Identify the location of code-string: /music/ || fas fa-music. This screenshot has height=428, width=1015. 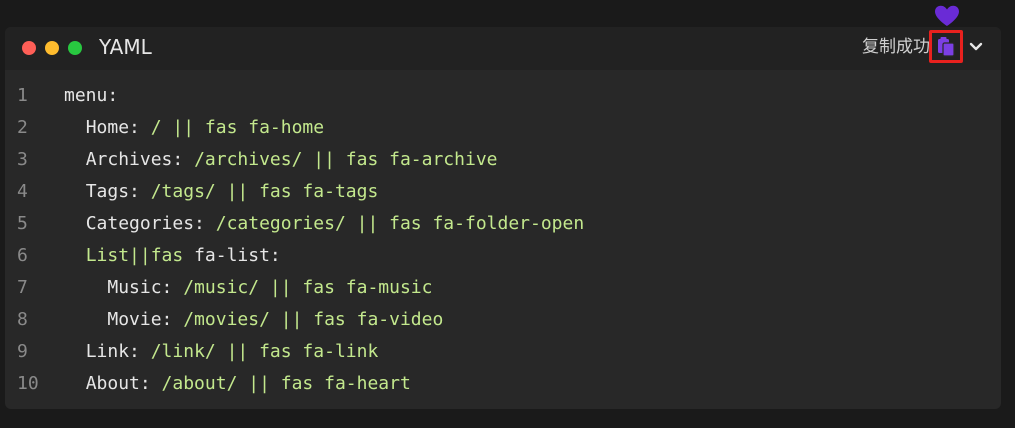
(308, 287).